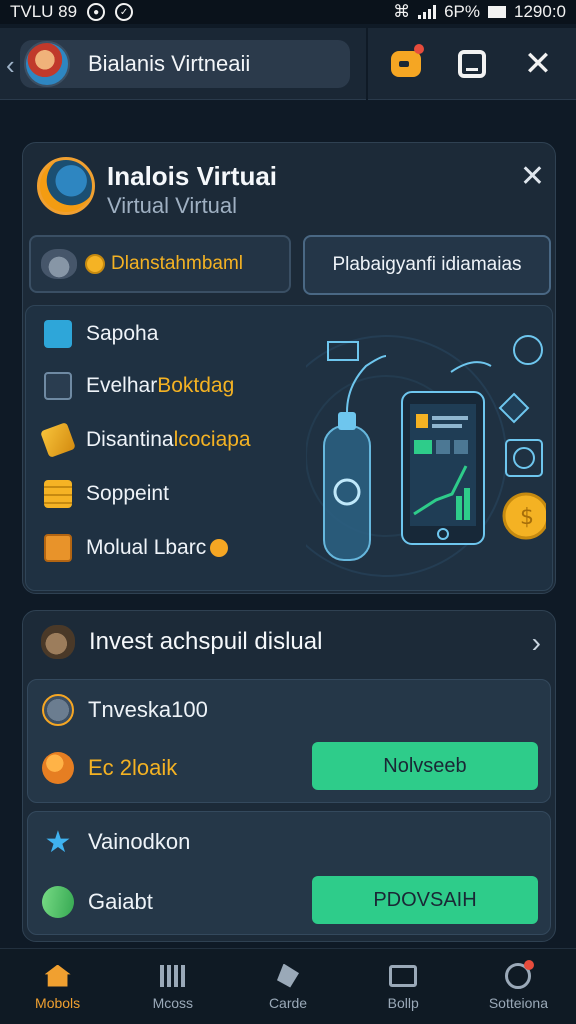 Image resolution: width=576 pixels, height=1024 pixels. I want to click on tab-right: Plabaigyanfi idiamaias, so click(427, 265).